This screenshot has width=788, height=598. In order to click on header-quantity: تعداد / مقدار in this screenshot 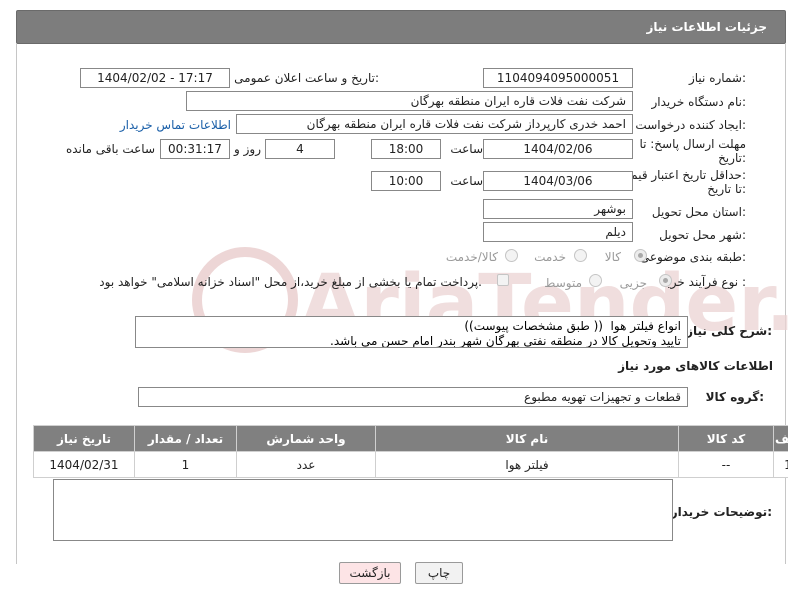, I will do `click(185, 438)`.